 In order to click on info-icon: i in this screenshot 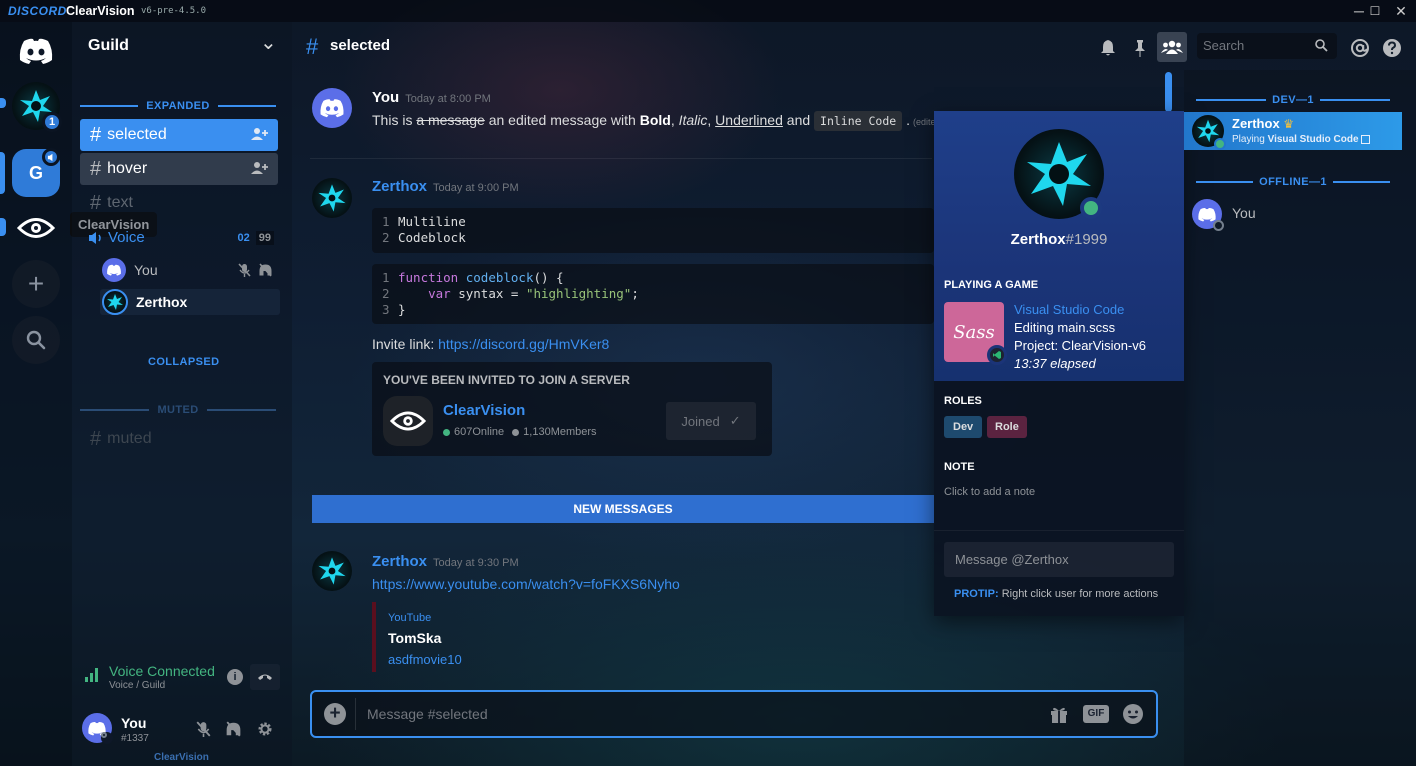, I will do `click(235, 677)`.